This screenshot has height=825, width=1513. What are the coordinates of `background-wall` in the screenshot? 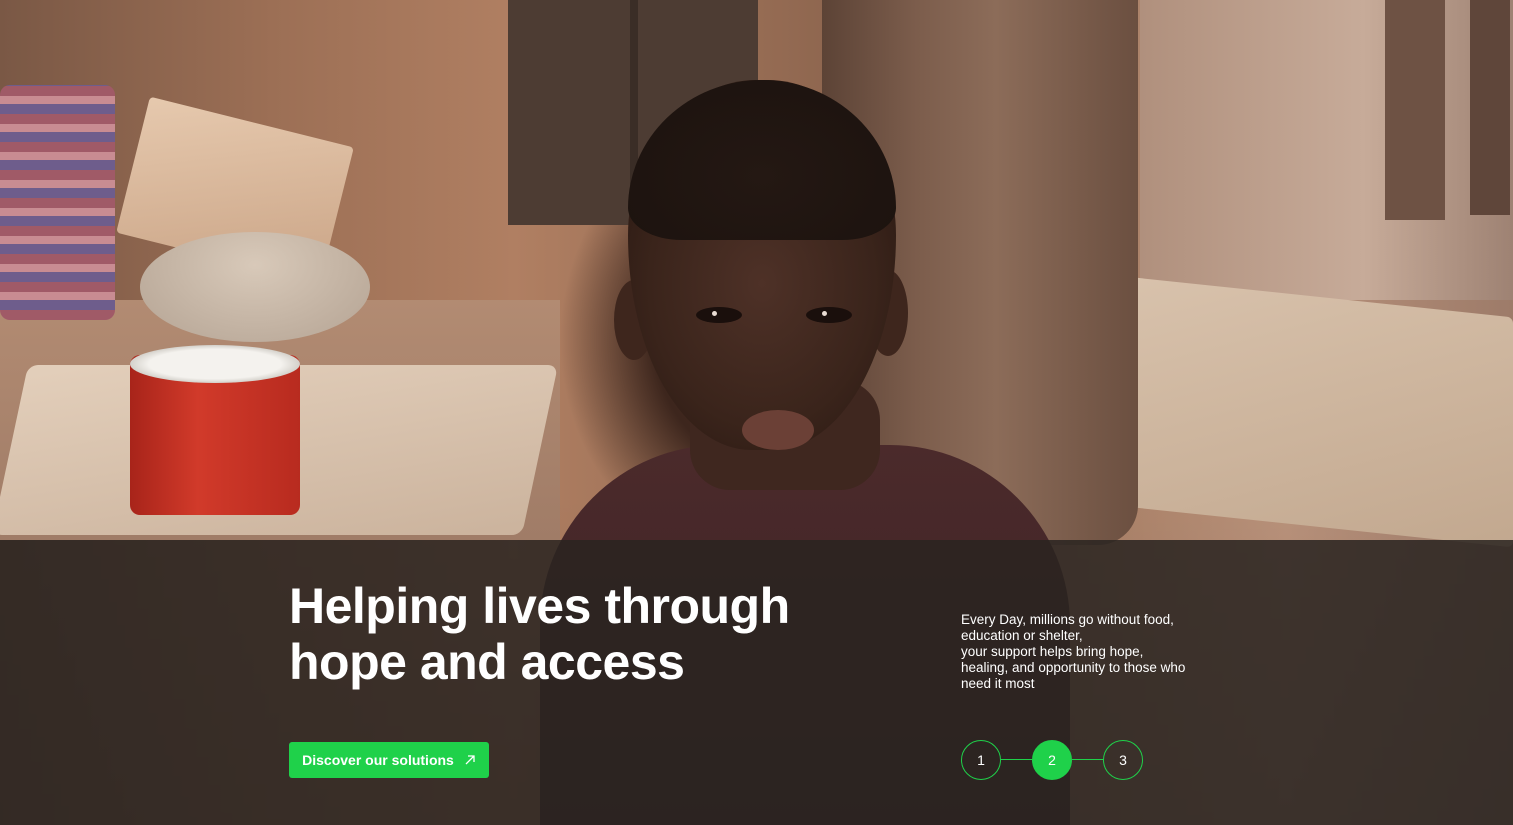 It's located at (1326, 150).